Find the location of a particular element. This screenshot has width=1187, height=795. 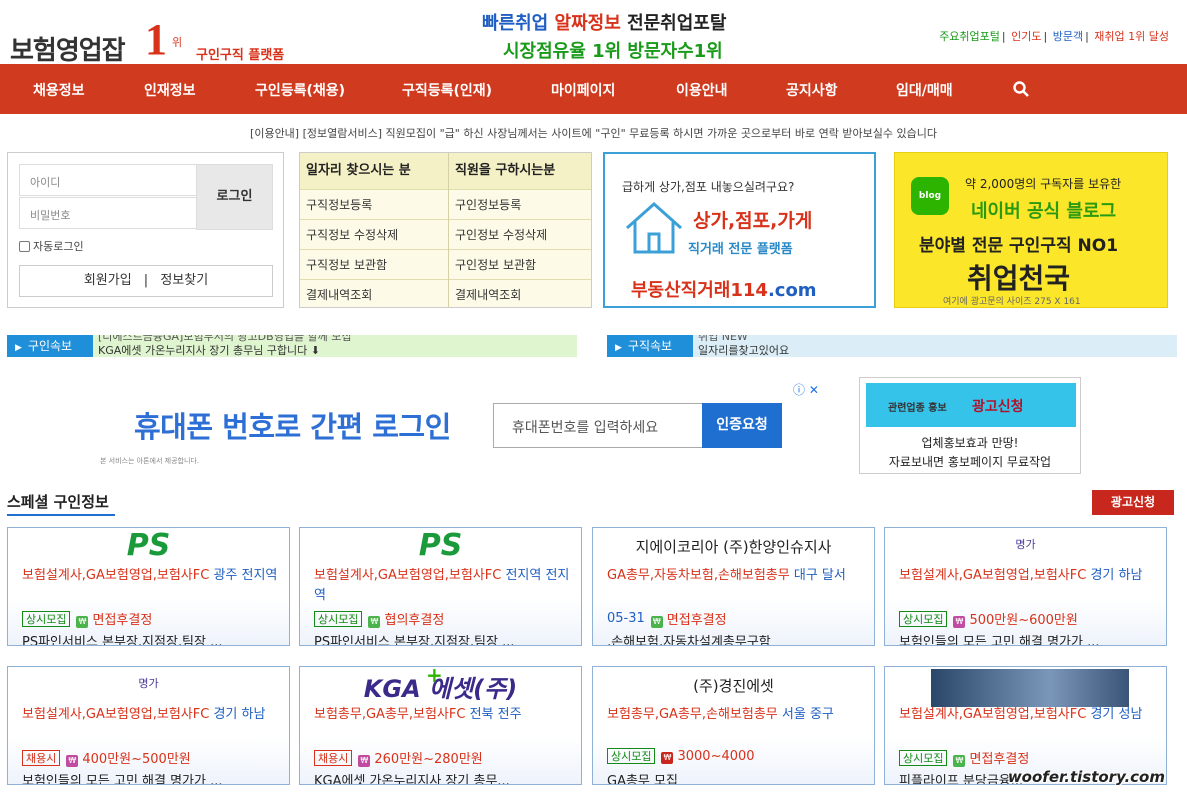

top-link-reemploy: 재취업 1위 달성 is located at coordinates (1131, 36).